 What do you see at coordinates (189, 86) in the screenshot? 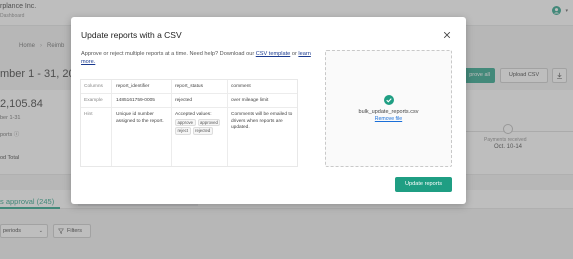
I see `column-report-status: report_status` at bounding box center [189, 86].